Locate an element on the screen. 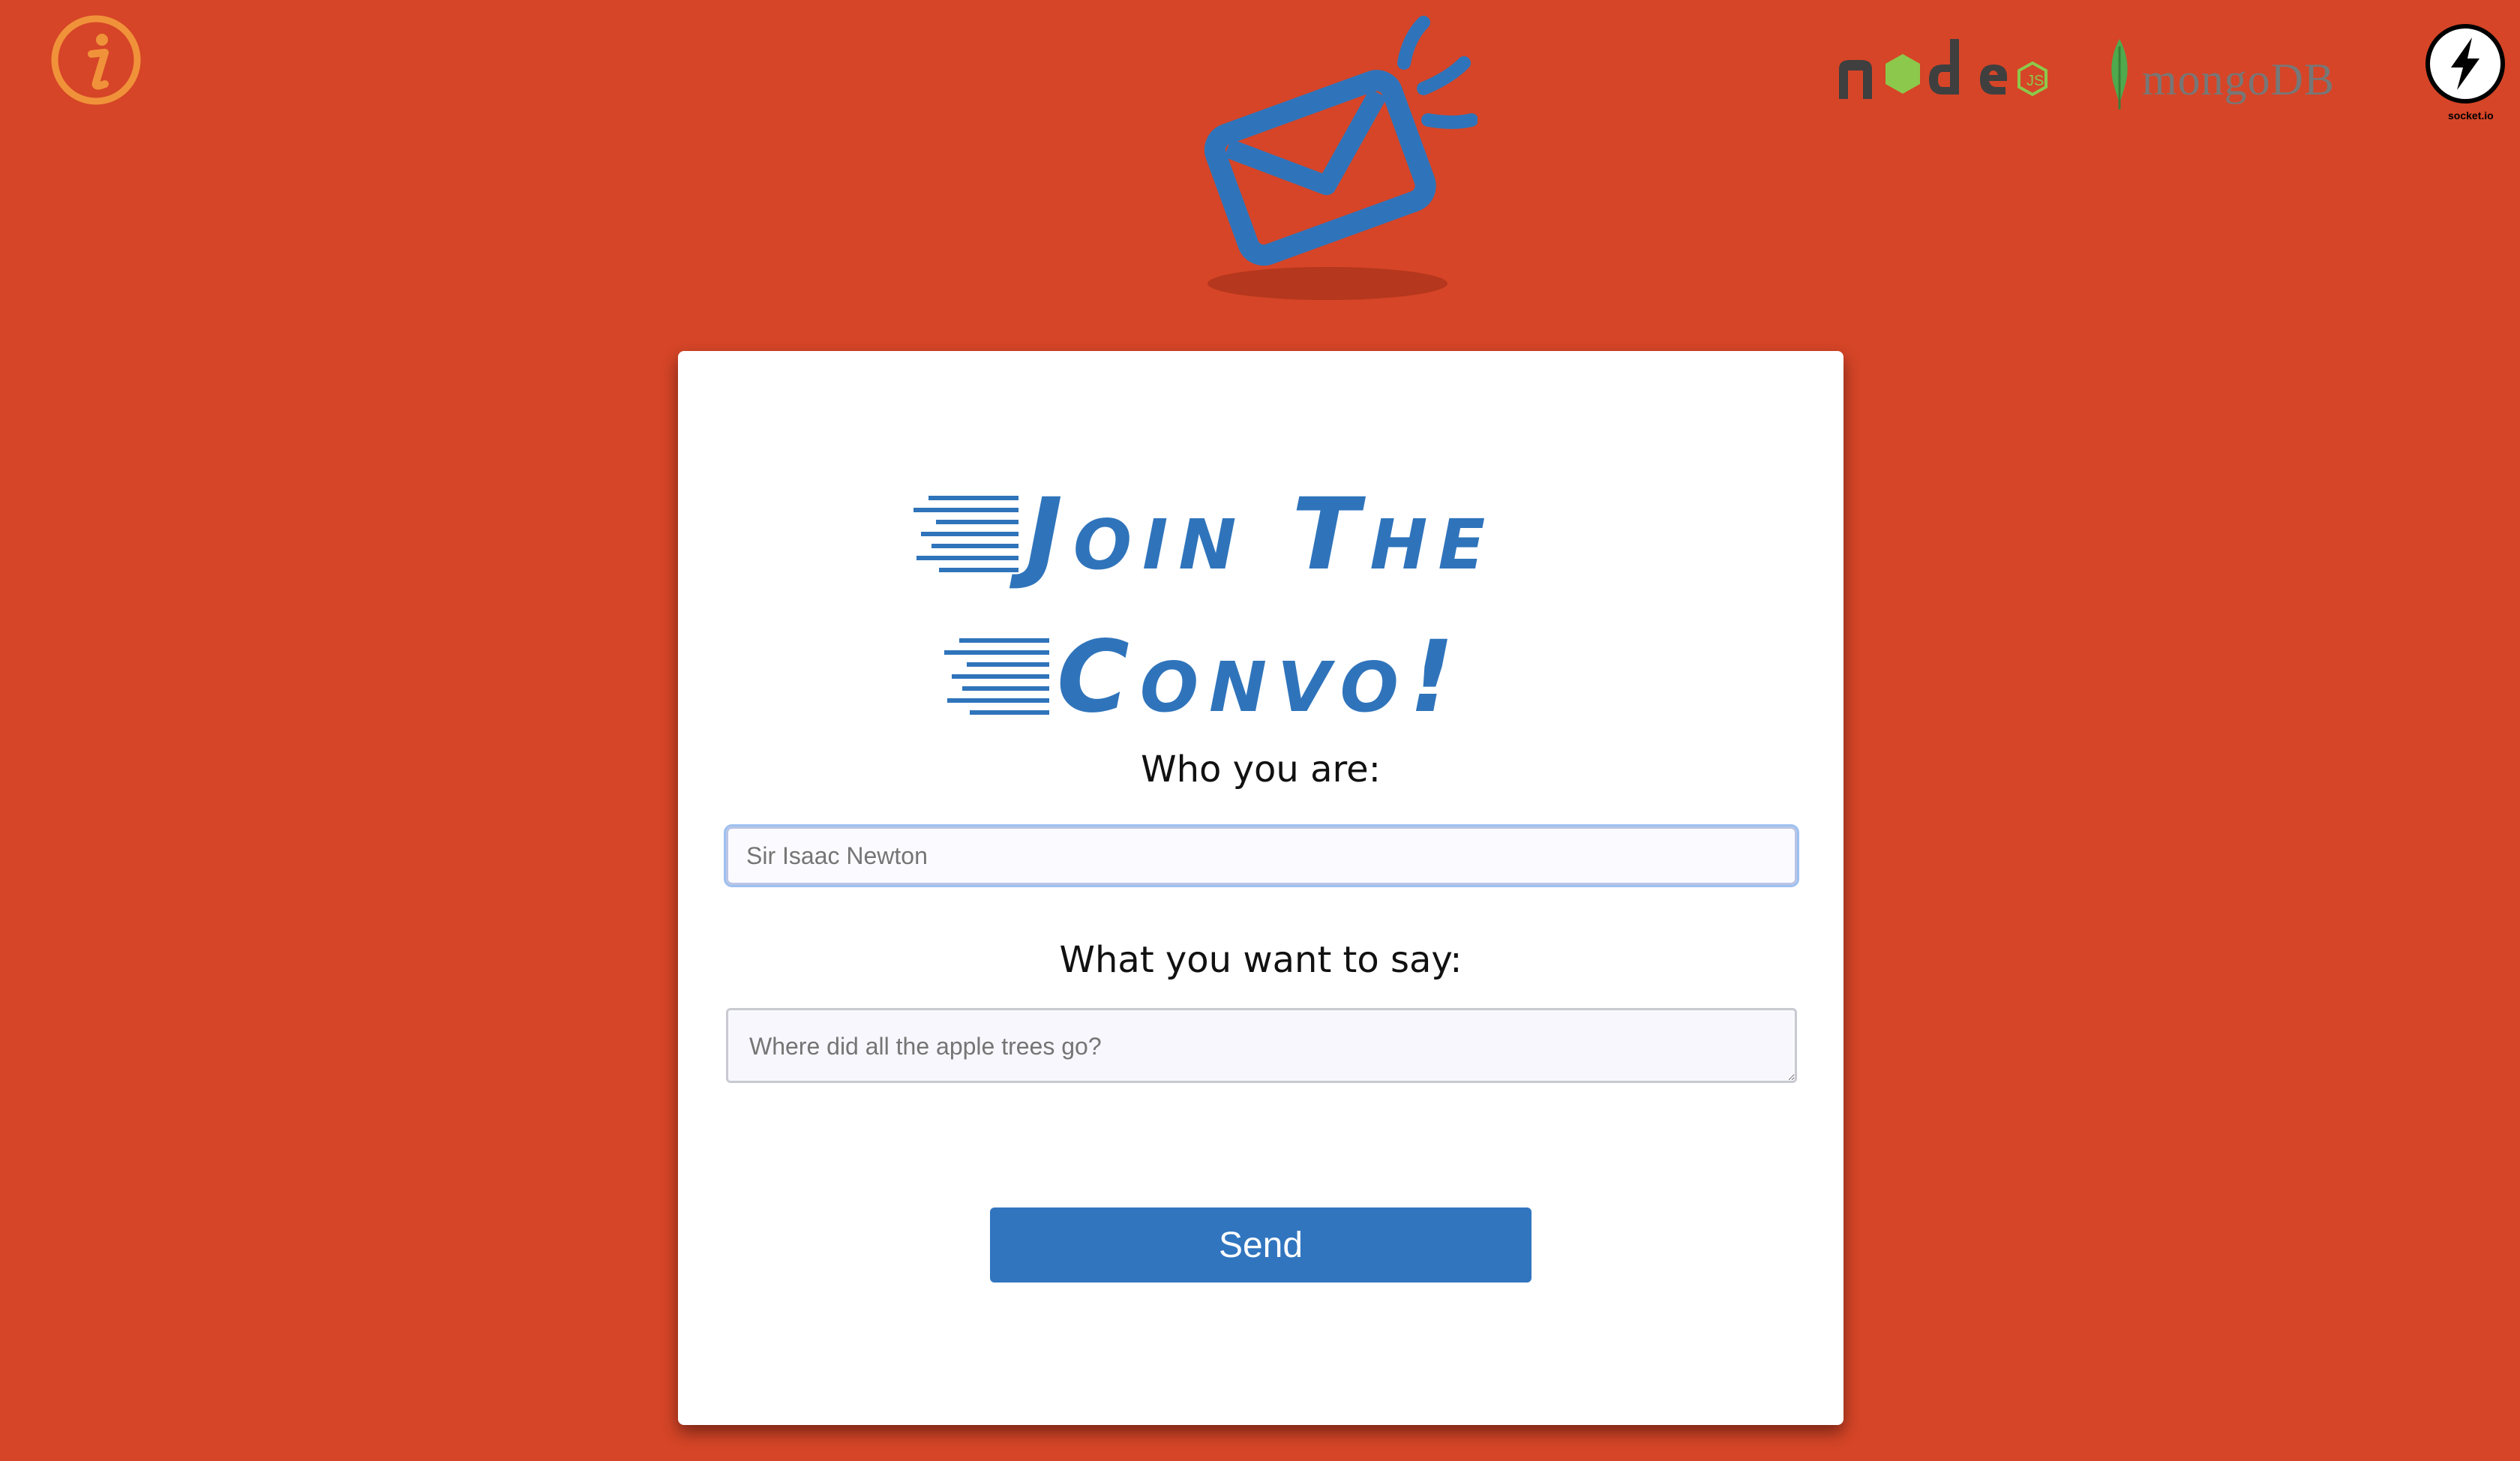 The width and height of the screenshot is (2520, 1461). mongodb-logo: mongoDB is located at coordinates (2220, 73).